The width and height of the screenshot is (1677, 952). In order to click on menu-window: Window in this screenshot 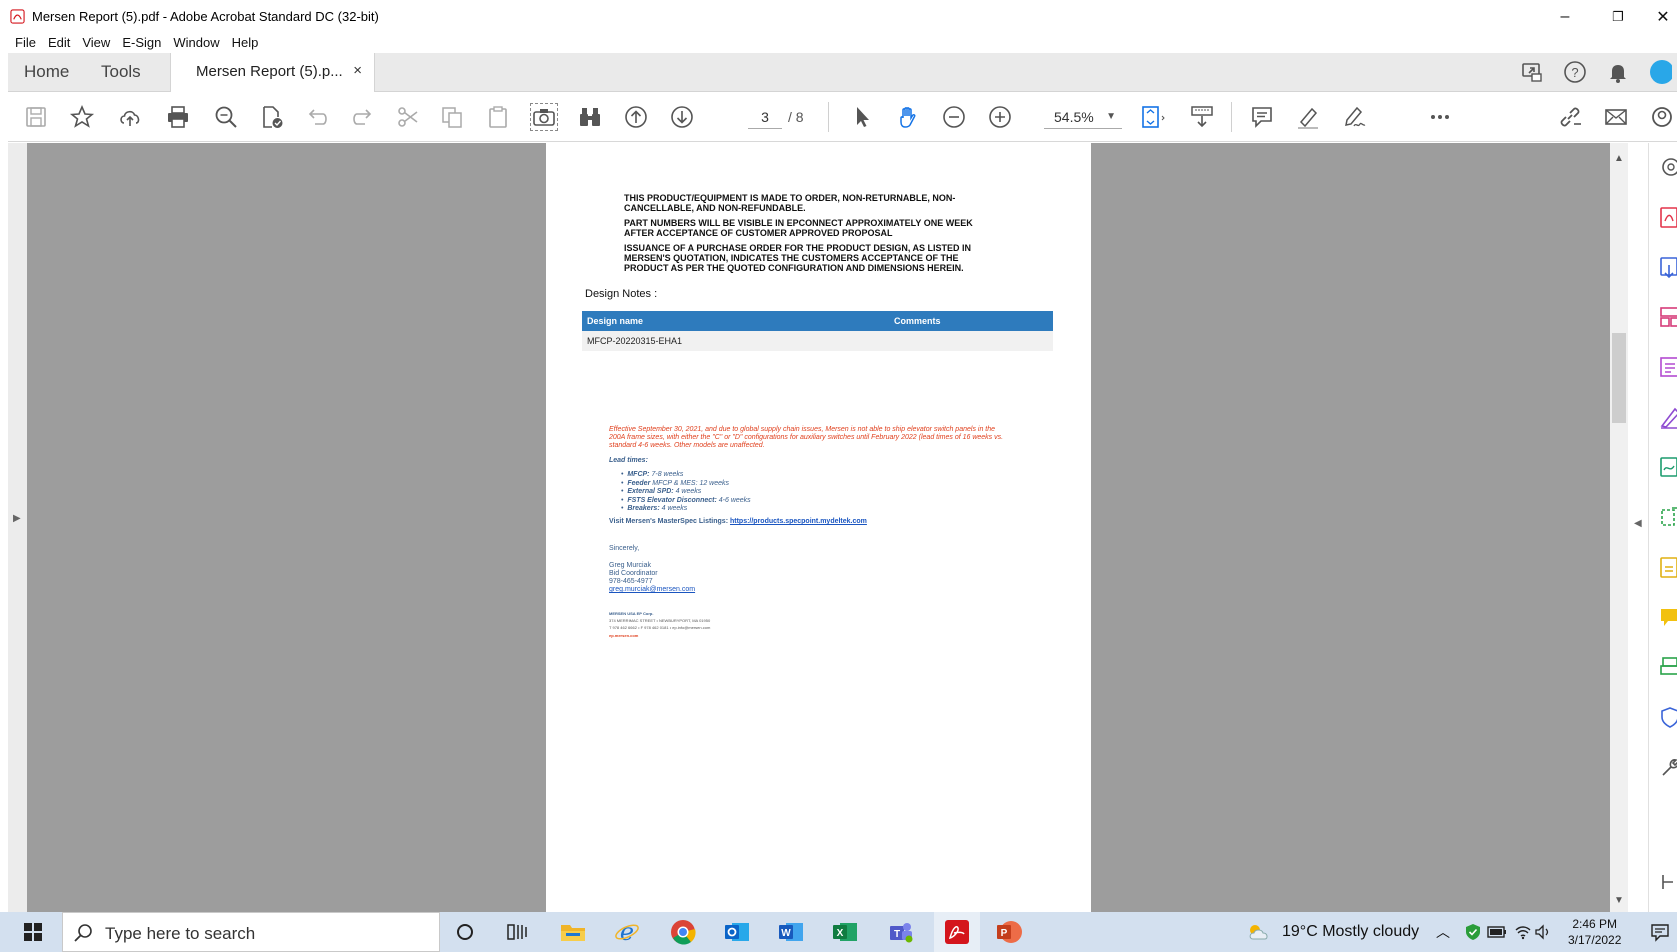, I will do `click(196, 43)`.